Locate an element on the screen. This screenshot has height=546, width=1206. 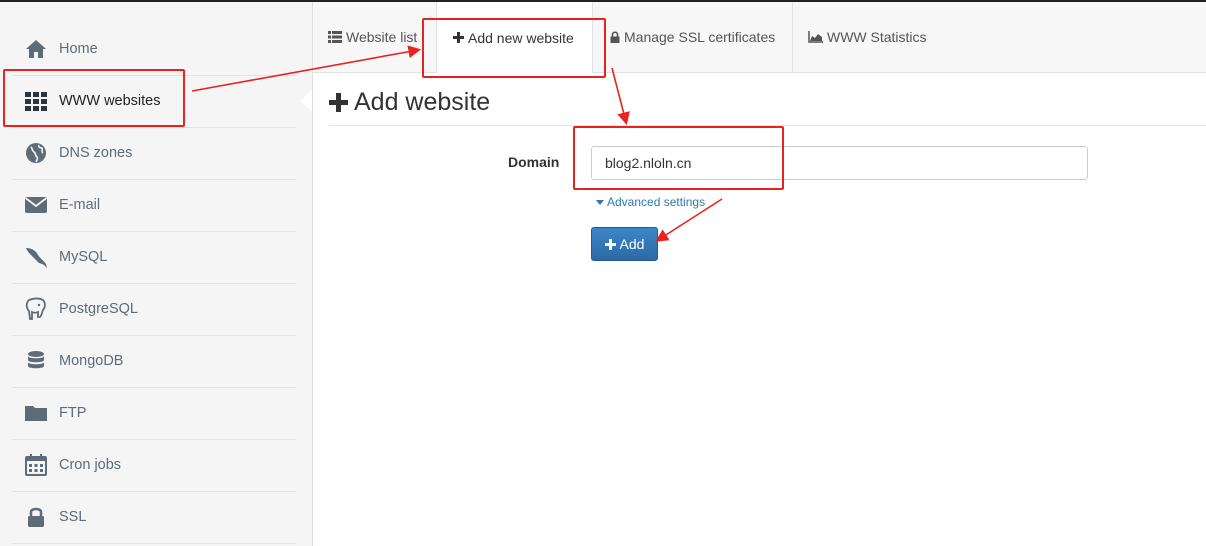
tab-label: Manage SSL certificates is located at coordinates (700, 37).